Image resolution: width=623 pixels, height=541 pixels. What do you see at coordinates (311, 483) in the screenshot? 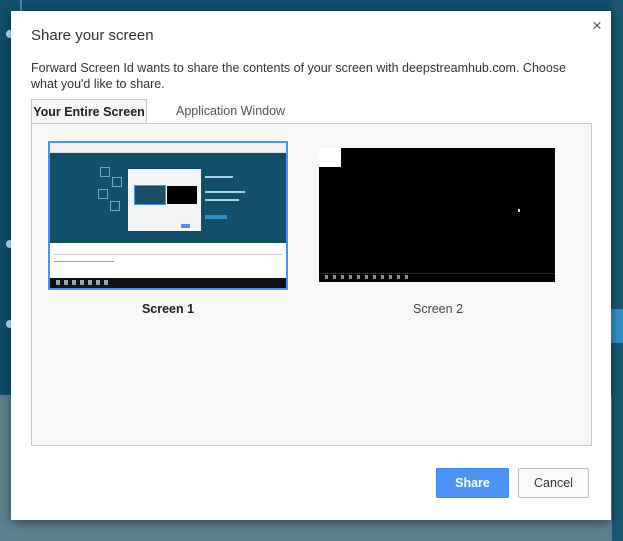
I see `dialog-footer: Share Cancel` at bounding box center [311, 483].